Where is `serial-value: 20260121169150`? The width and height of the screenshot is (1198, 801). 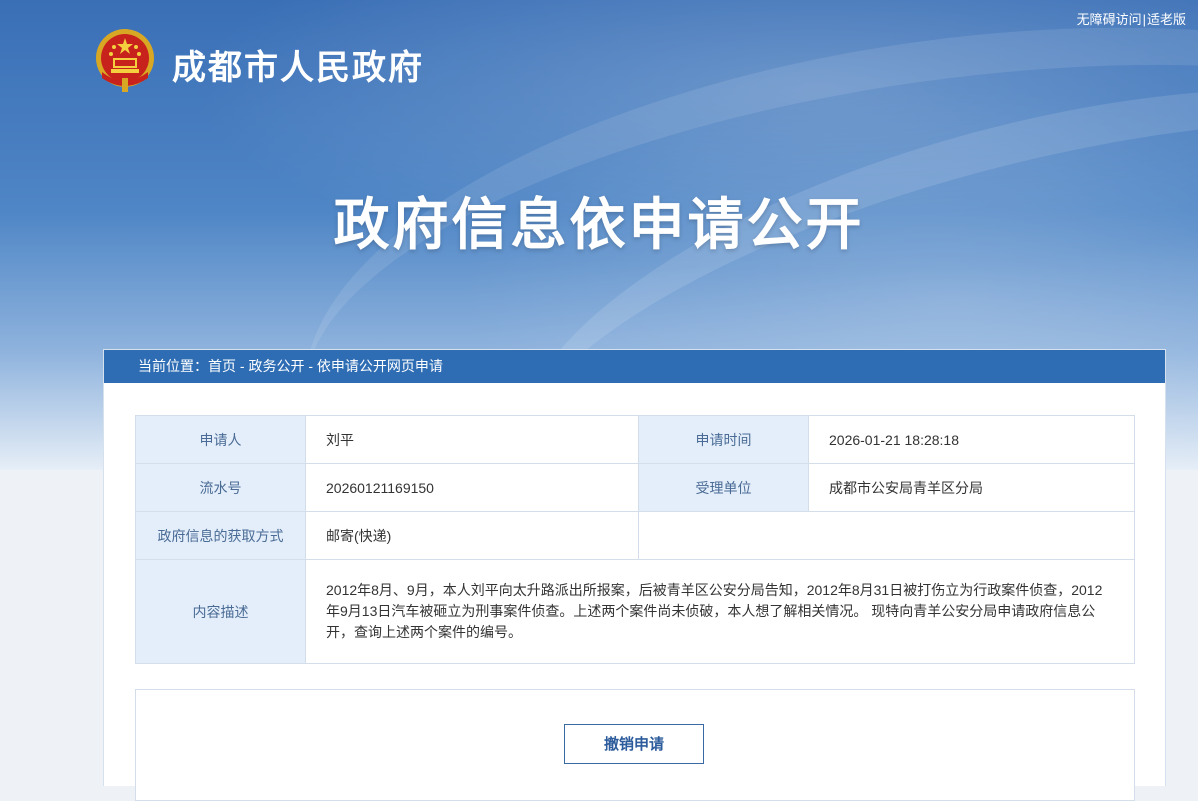 serial-value: 20260121169150 is located at coordinates (472, 487).